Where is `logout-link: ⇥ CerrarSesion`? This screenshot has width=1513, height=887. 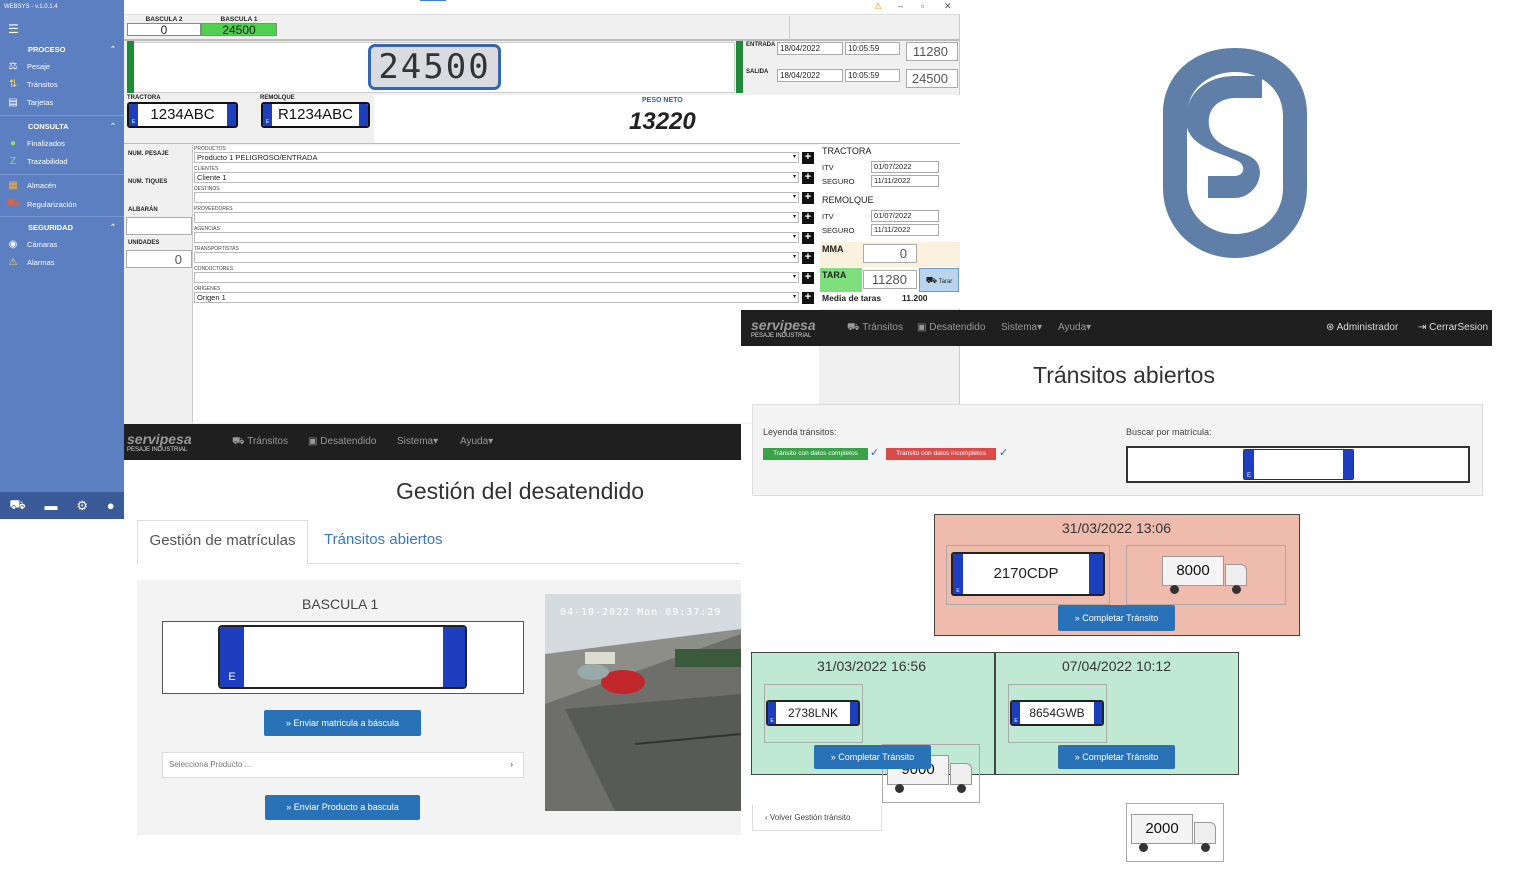 logout-link: ⇥ CerrarSesion is located at coordinates (1453, 327).